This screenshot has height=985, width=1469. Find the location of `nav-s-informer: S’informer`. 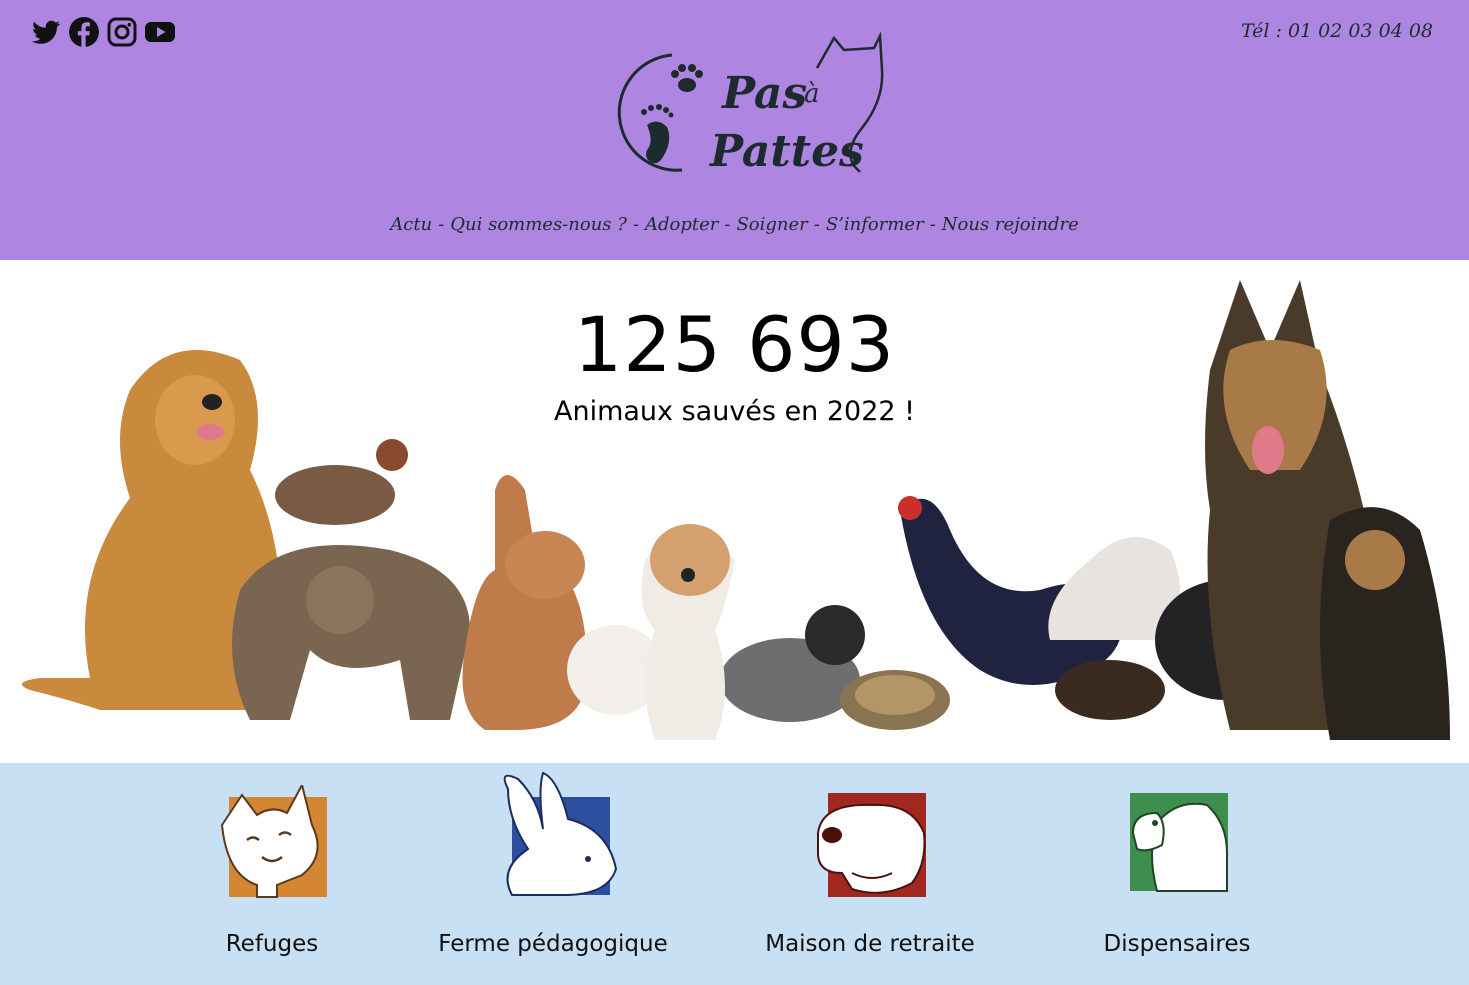

nav-s-informer: S’informer is located at coordinates (875, 224).